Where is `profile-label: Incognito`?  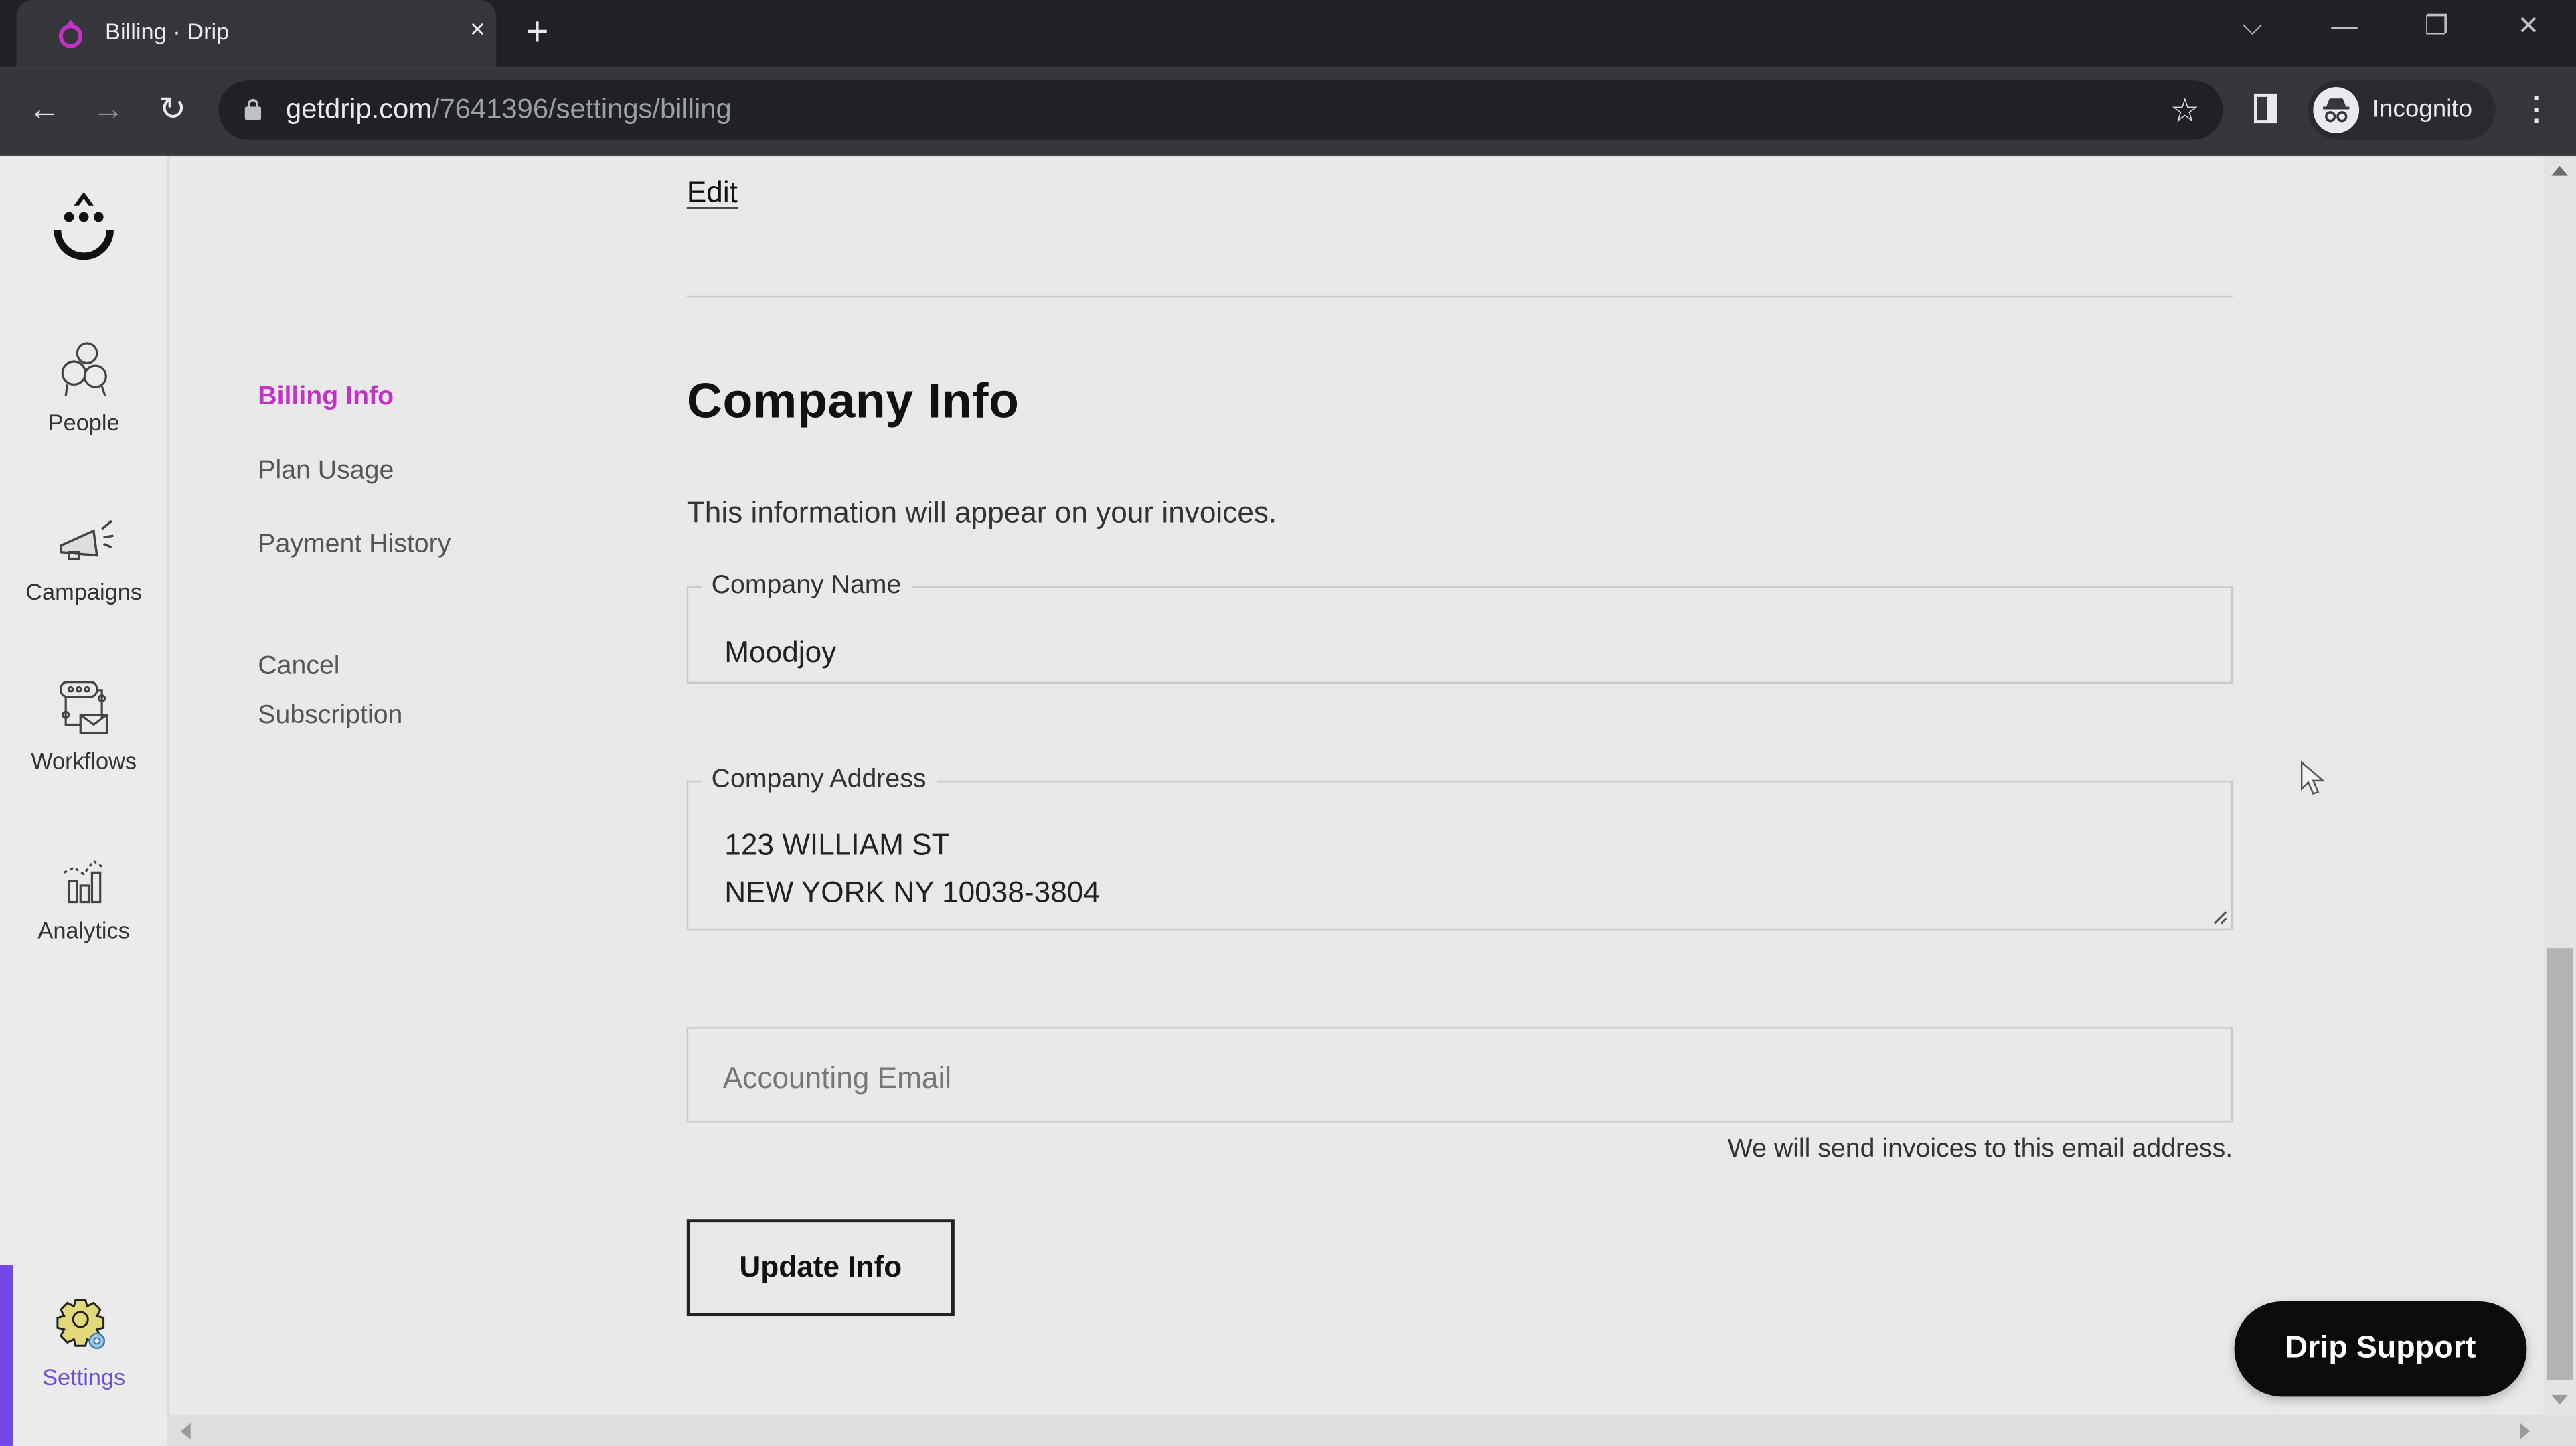 profile-label: Incognito is located at coordinates (2423, 109).